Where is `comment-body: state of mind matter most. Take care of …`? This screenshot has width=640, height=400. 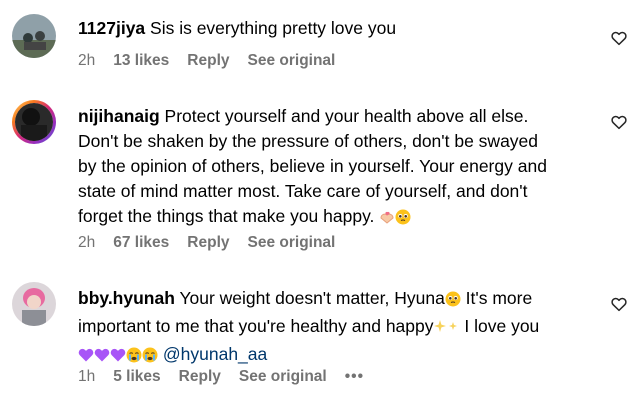
comment-body: state of mind matter most. Take care of … is located at coordinates (303, 191).